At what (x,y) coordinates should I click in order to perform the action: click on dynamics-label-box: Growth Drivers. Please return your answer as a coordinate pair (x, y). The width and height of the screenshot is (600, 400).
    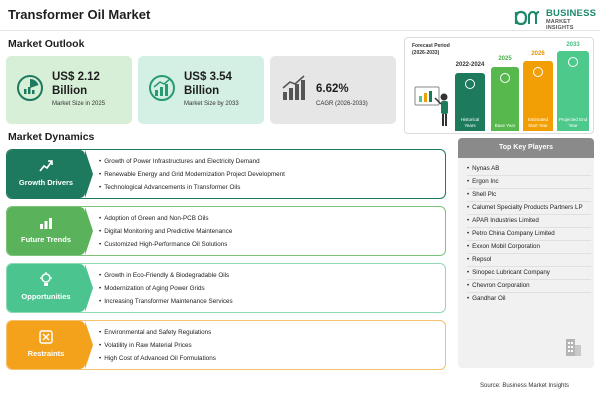
    Looking at the image, I should click on (46, 174).